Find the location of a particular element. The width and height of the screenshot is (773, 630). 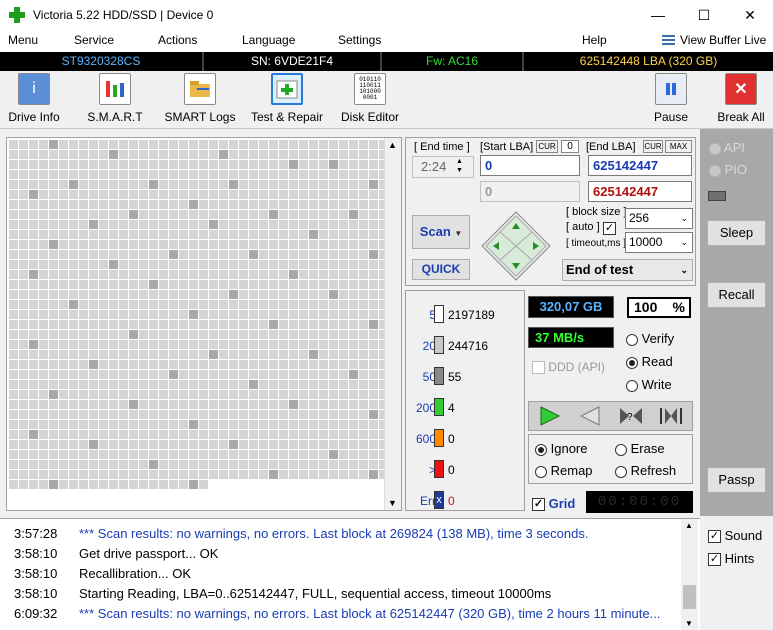

sound-option: ✓ Sound is located at coordinates (735, 536).